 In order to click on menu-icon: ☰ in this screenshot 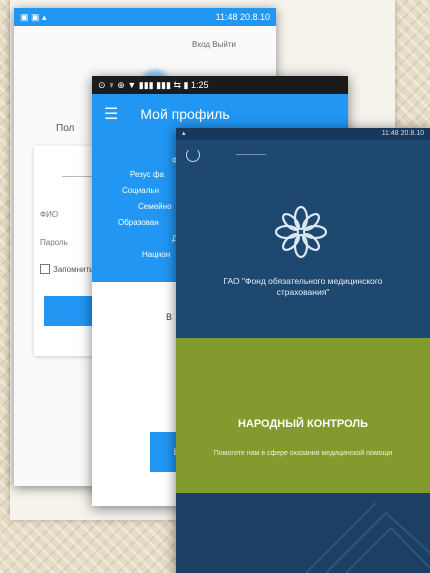, I will do `click(111, 114)`.